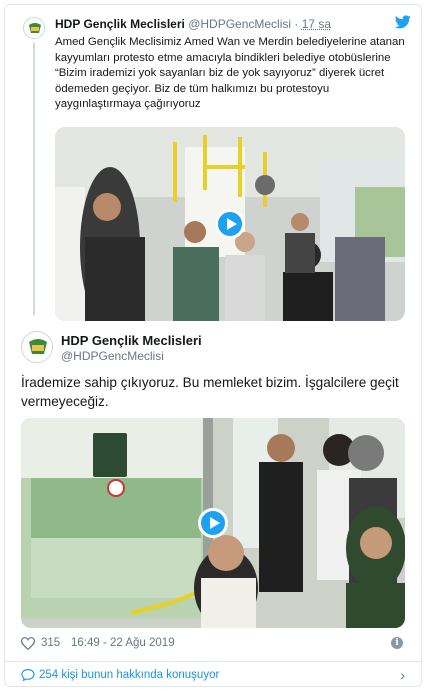 This screenshot has height=691, width=440. Describe the element at coordinates (397, 643) in the screenshot. I see `info-icon: i` at that location.